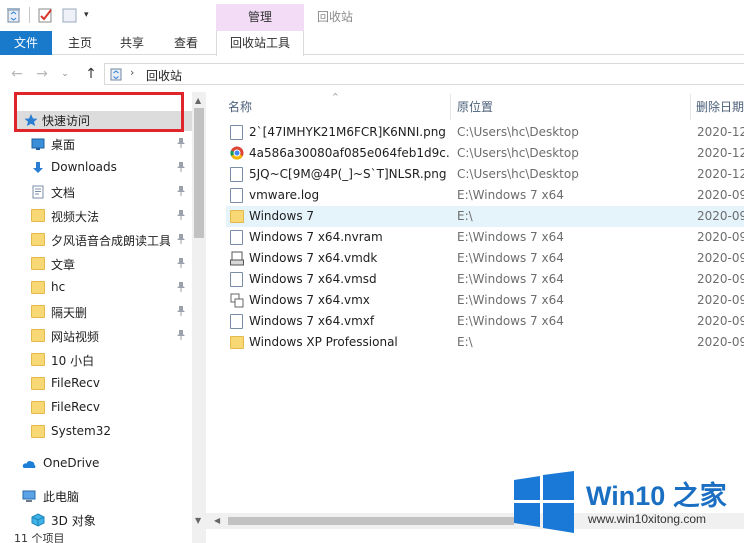 Image resolution: width=744 pixels, height=543 pixels. What do you see at coordinates (186, 43) in the screenshot?
I see `tab-view: 查看` at bounding box center [186, 43].